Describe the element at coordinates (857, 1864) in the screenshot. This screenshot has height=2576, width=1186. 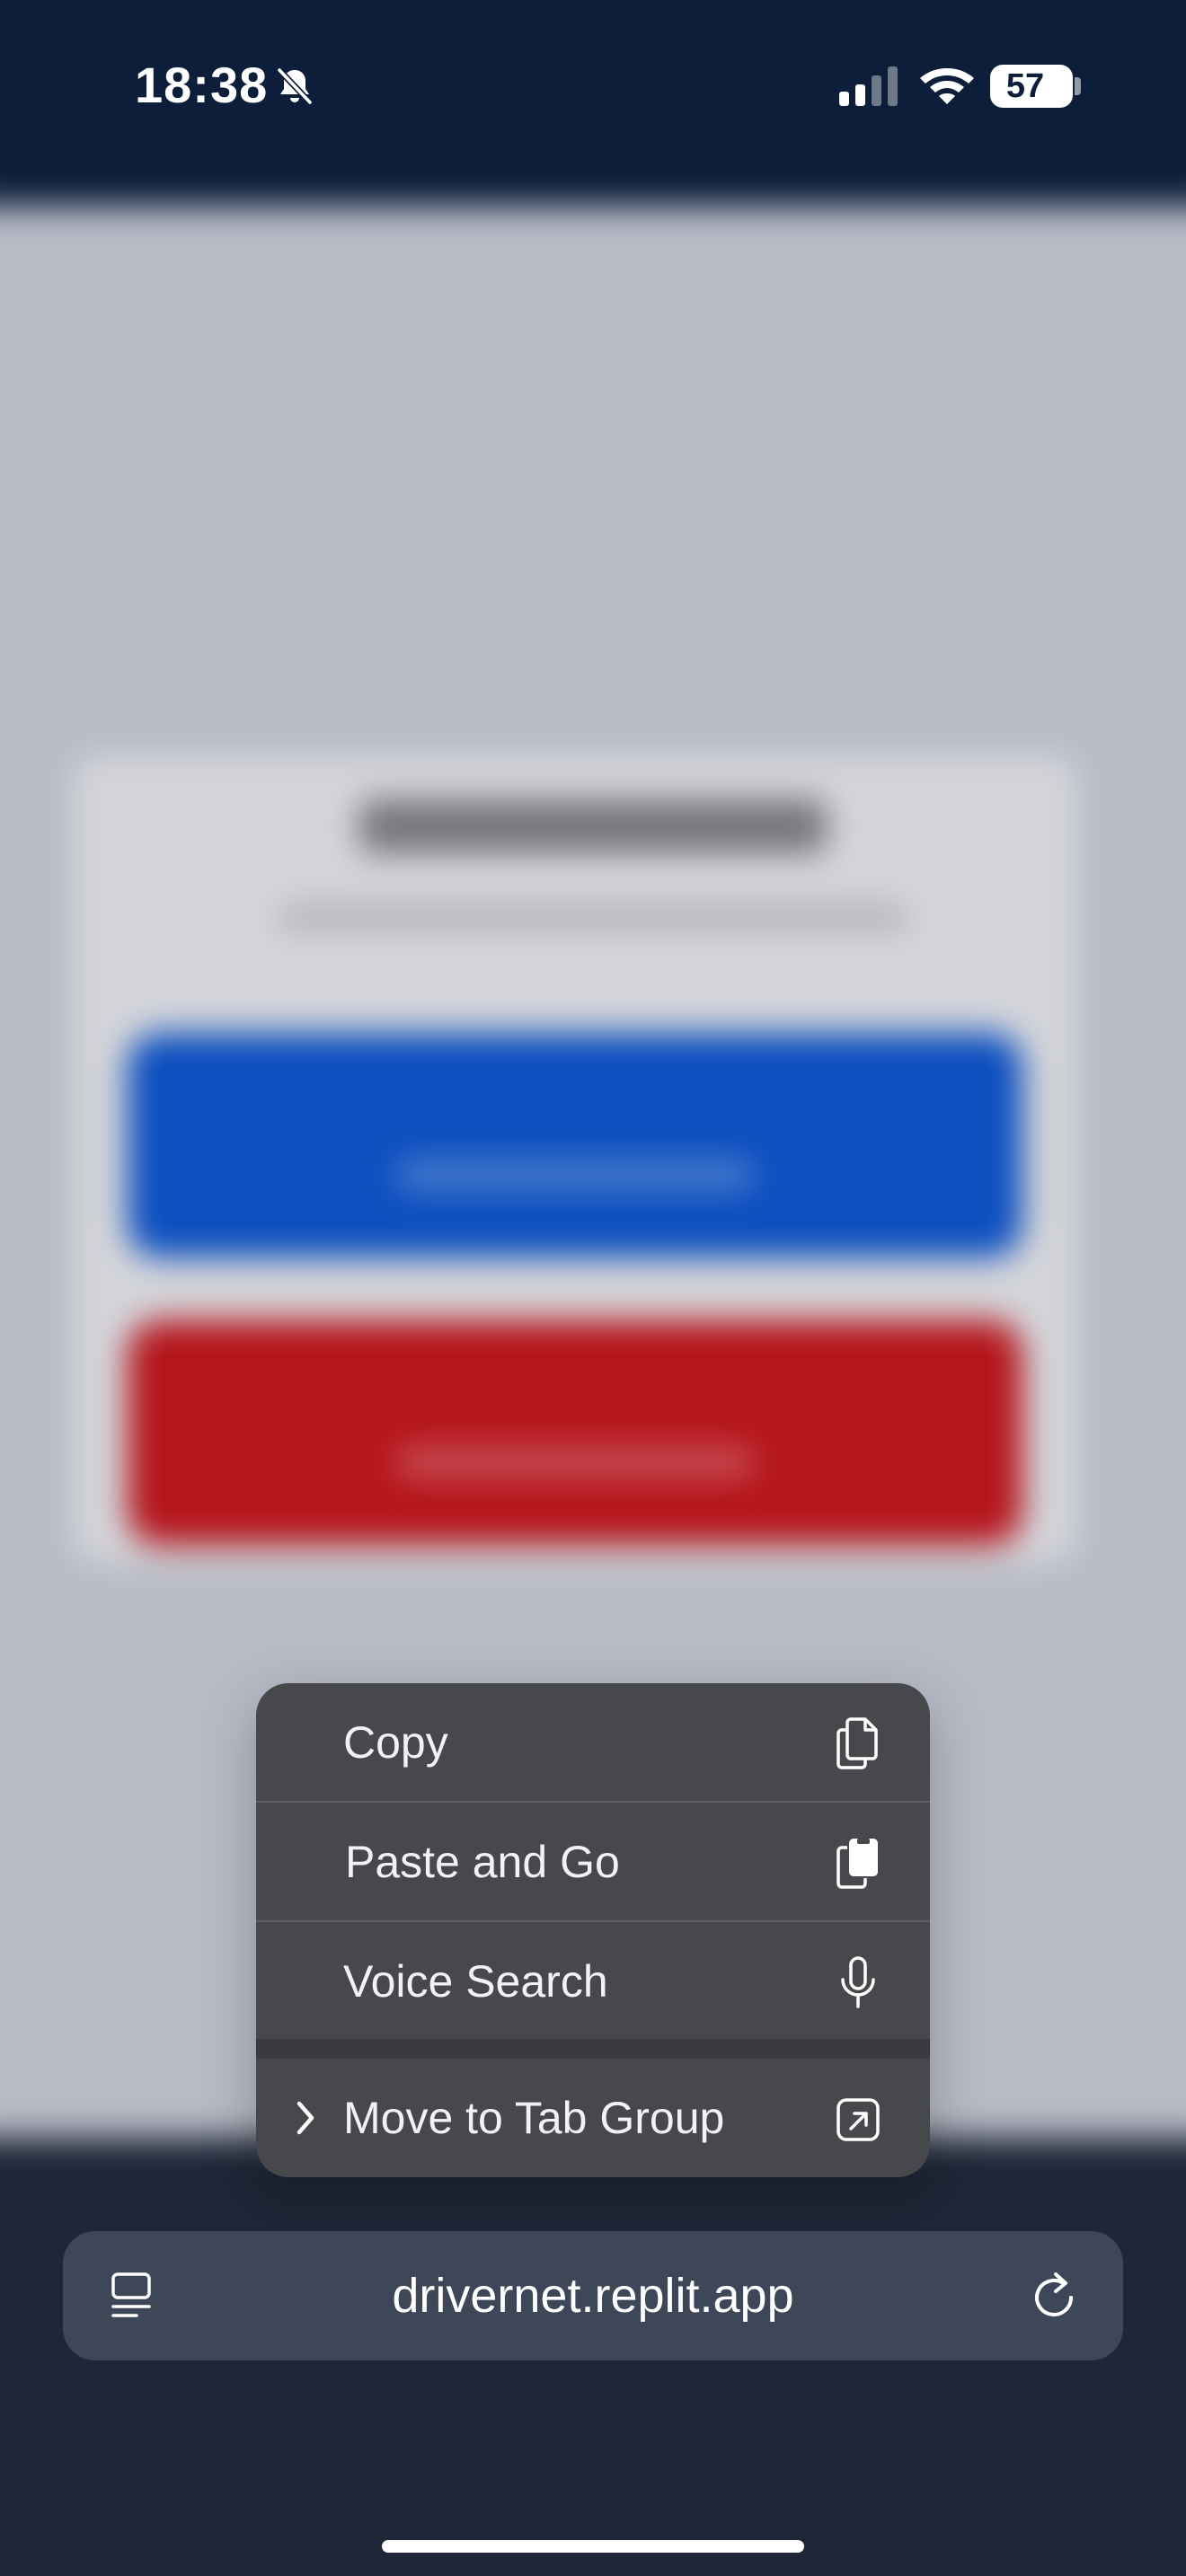
I see `paste-doc-icon` at that location.